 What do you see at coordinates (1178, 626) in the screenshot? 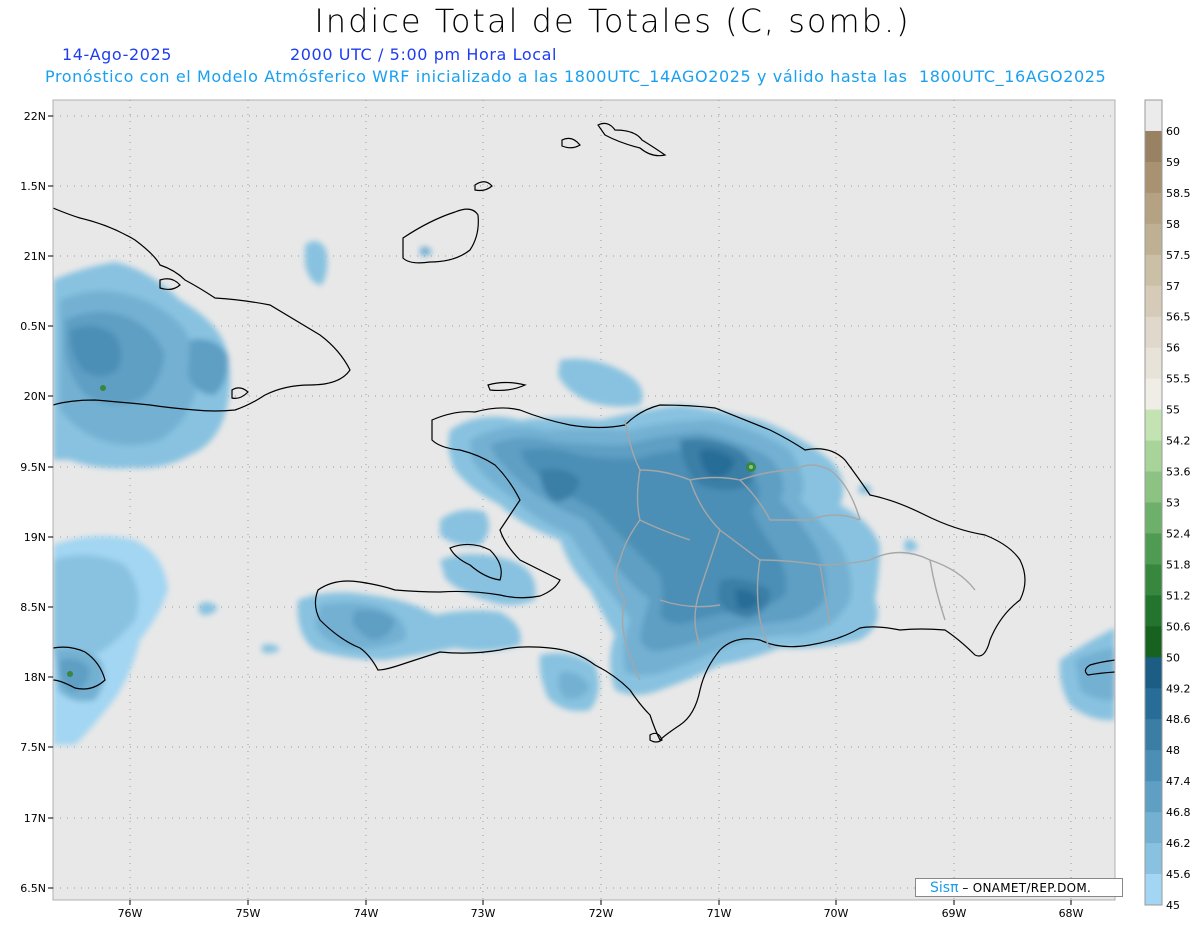
I see `colorbar-label: 50.6` at bounding box center [1178, 626].